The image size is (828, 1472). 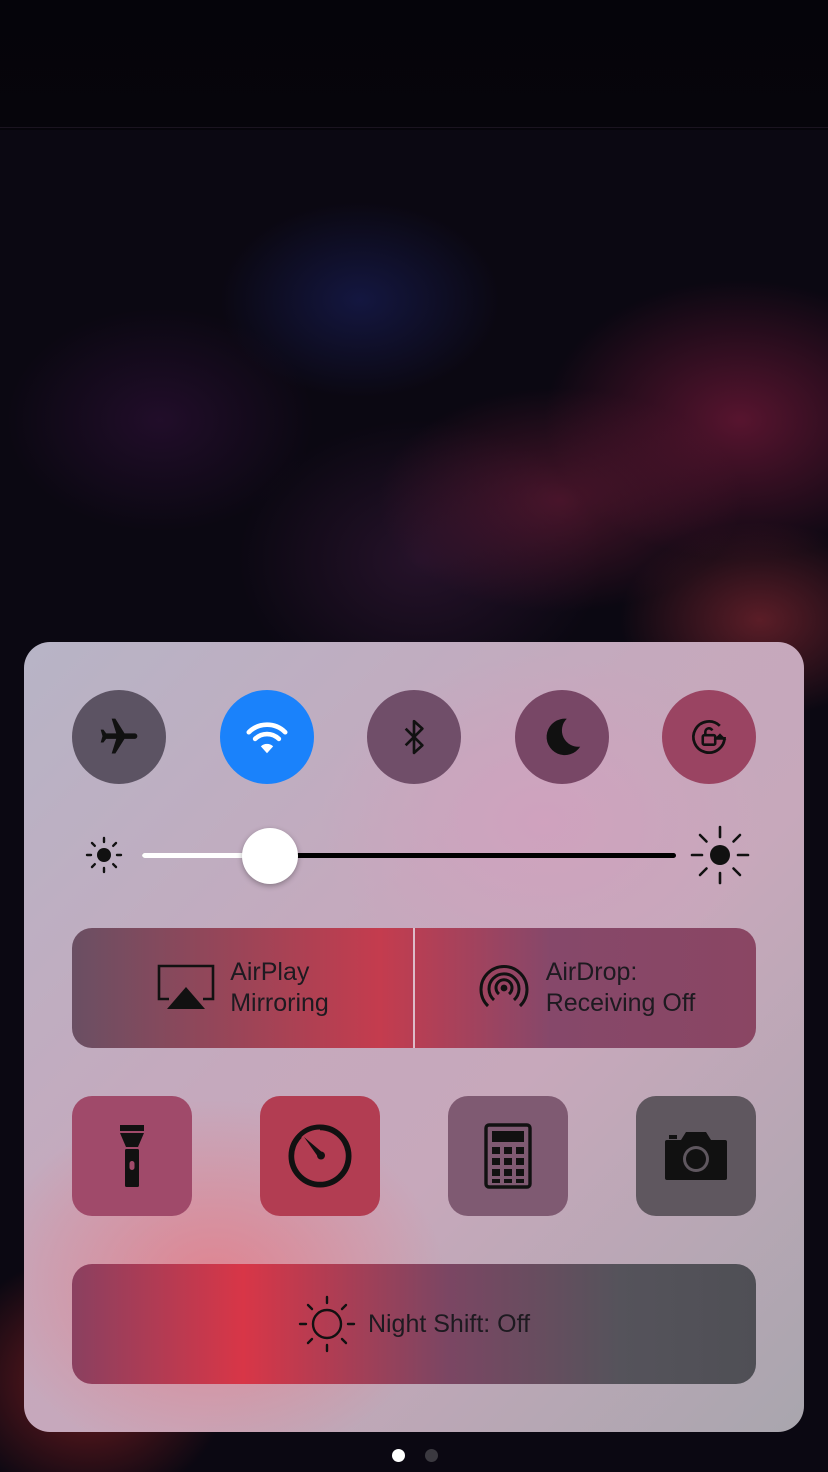 I want to click on camera-icon, so click(x=696, y=1156).